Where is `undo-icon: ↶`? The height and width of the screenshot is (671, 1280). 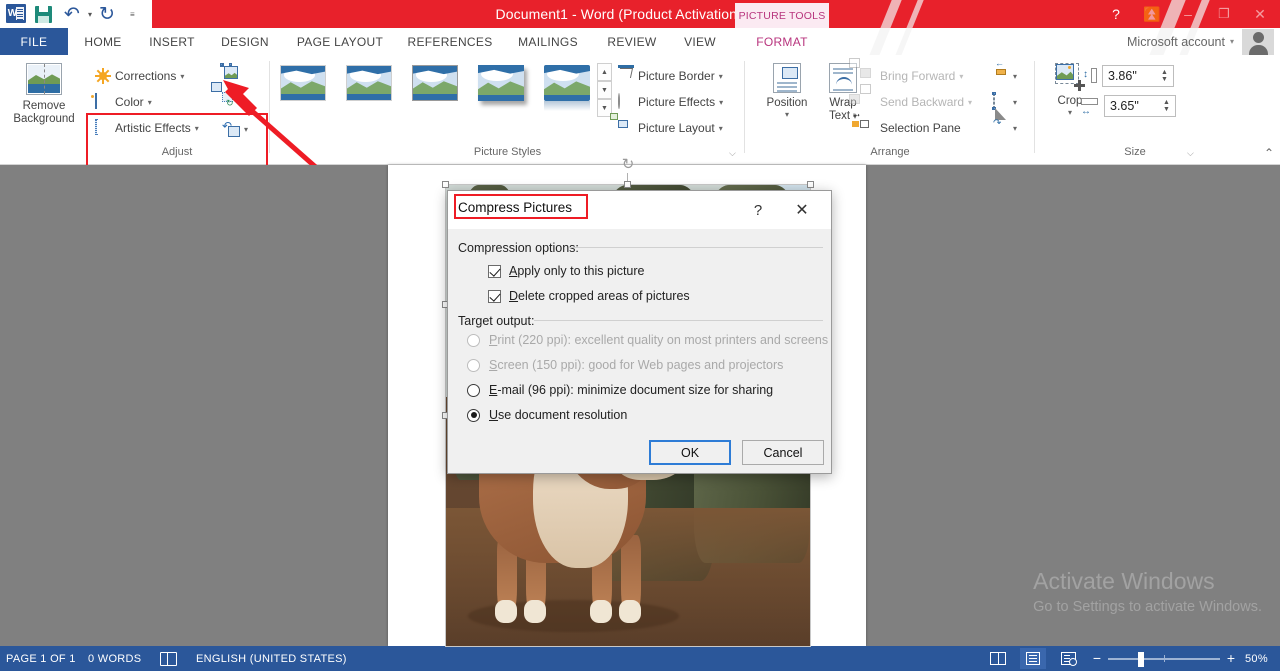 undo-icon: ↶ is located at coordinates (74, 14).